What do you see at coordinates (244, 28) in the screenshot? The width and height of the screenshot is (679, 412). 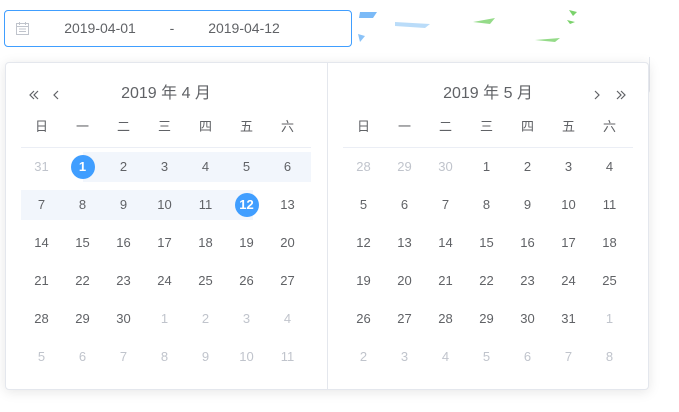 I see `end-date-input: 2019-04-12` at bounding box center [244, 28].